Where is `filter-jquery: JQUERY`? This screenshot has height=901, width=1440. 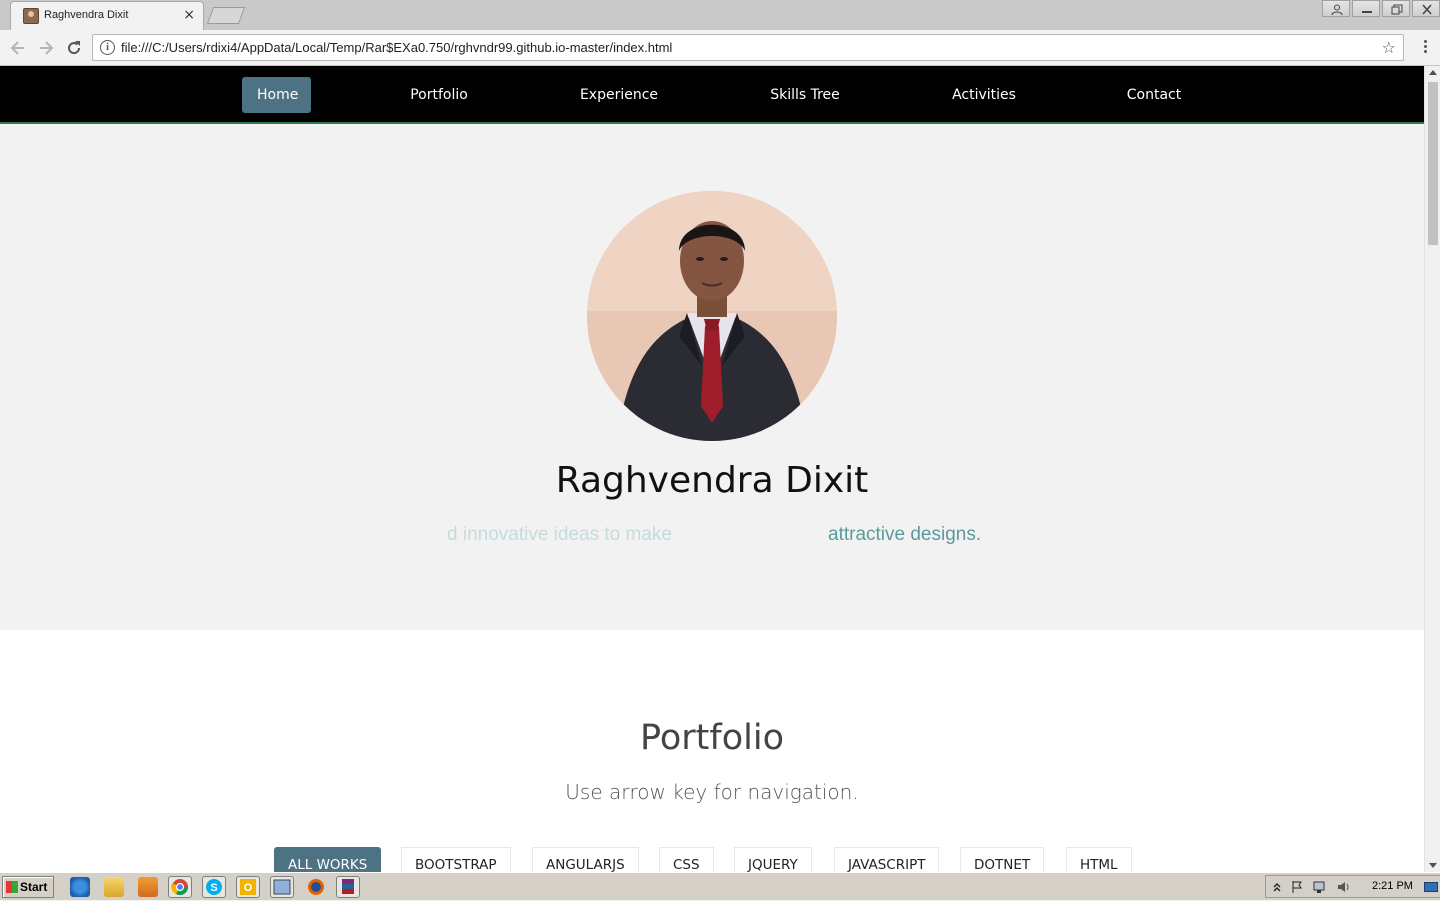
filter-jquery: JQUERY is located at coordinates (773, 859).